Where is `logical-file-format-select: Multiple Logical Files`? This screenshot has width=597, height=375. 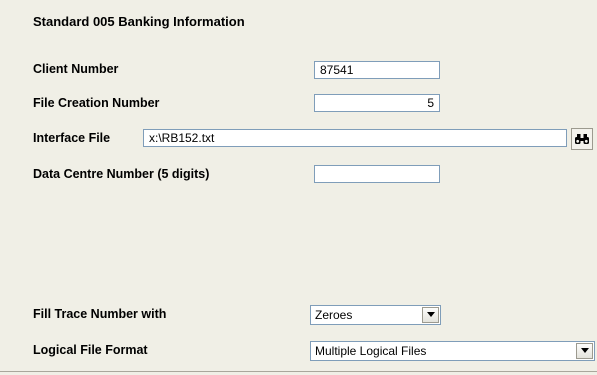 logical-file-format-select: Multiple Logical Files is located at coordinates (452, 351).